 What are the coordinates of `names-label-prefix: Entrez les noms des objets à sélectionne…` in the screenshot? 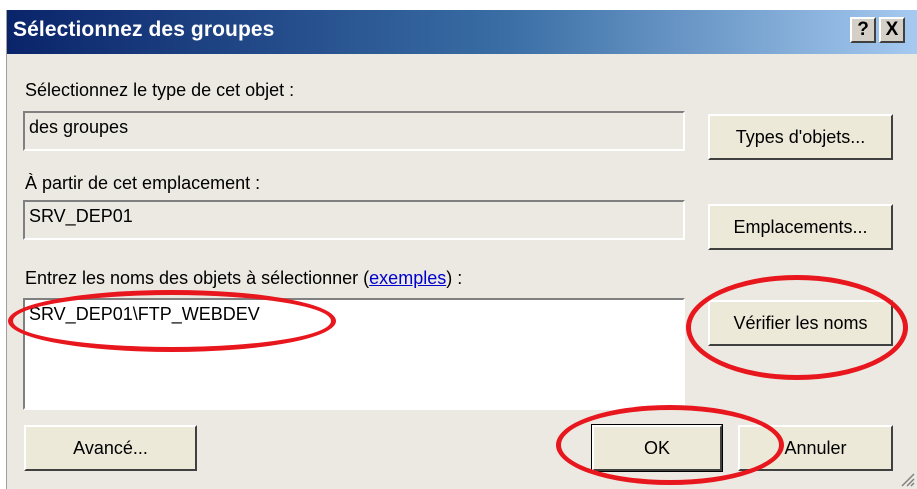 It's located at (197, 278).